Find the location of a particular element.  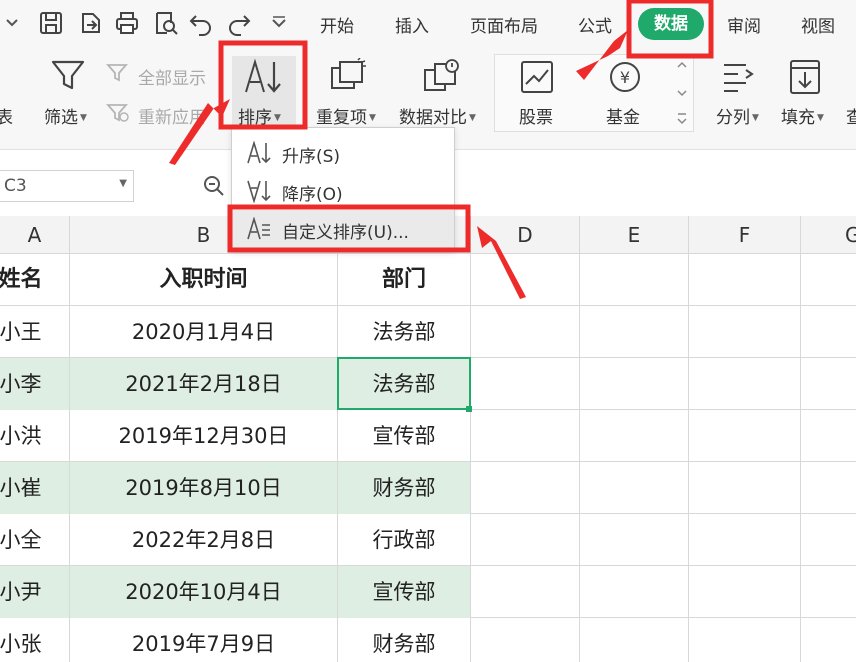

reapply-button: 重新应用 is located at coordinates (172, 115).